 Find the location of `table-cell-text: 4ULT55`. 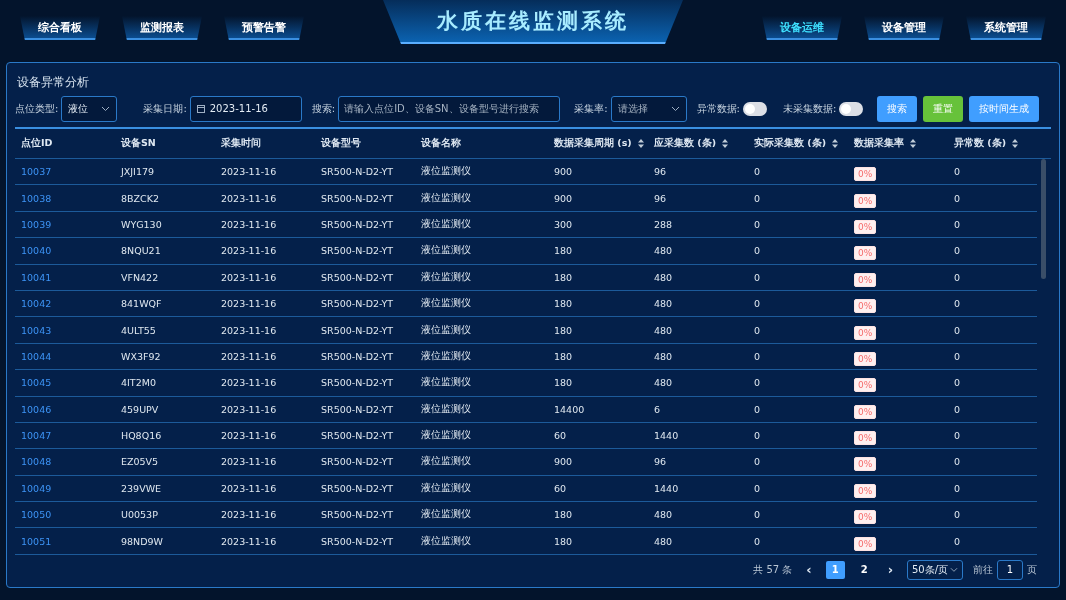

table-cell-text: 4ULT55 is located at coordinates (138, 330).